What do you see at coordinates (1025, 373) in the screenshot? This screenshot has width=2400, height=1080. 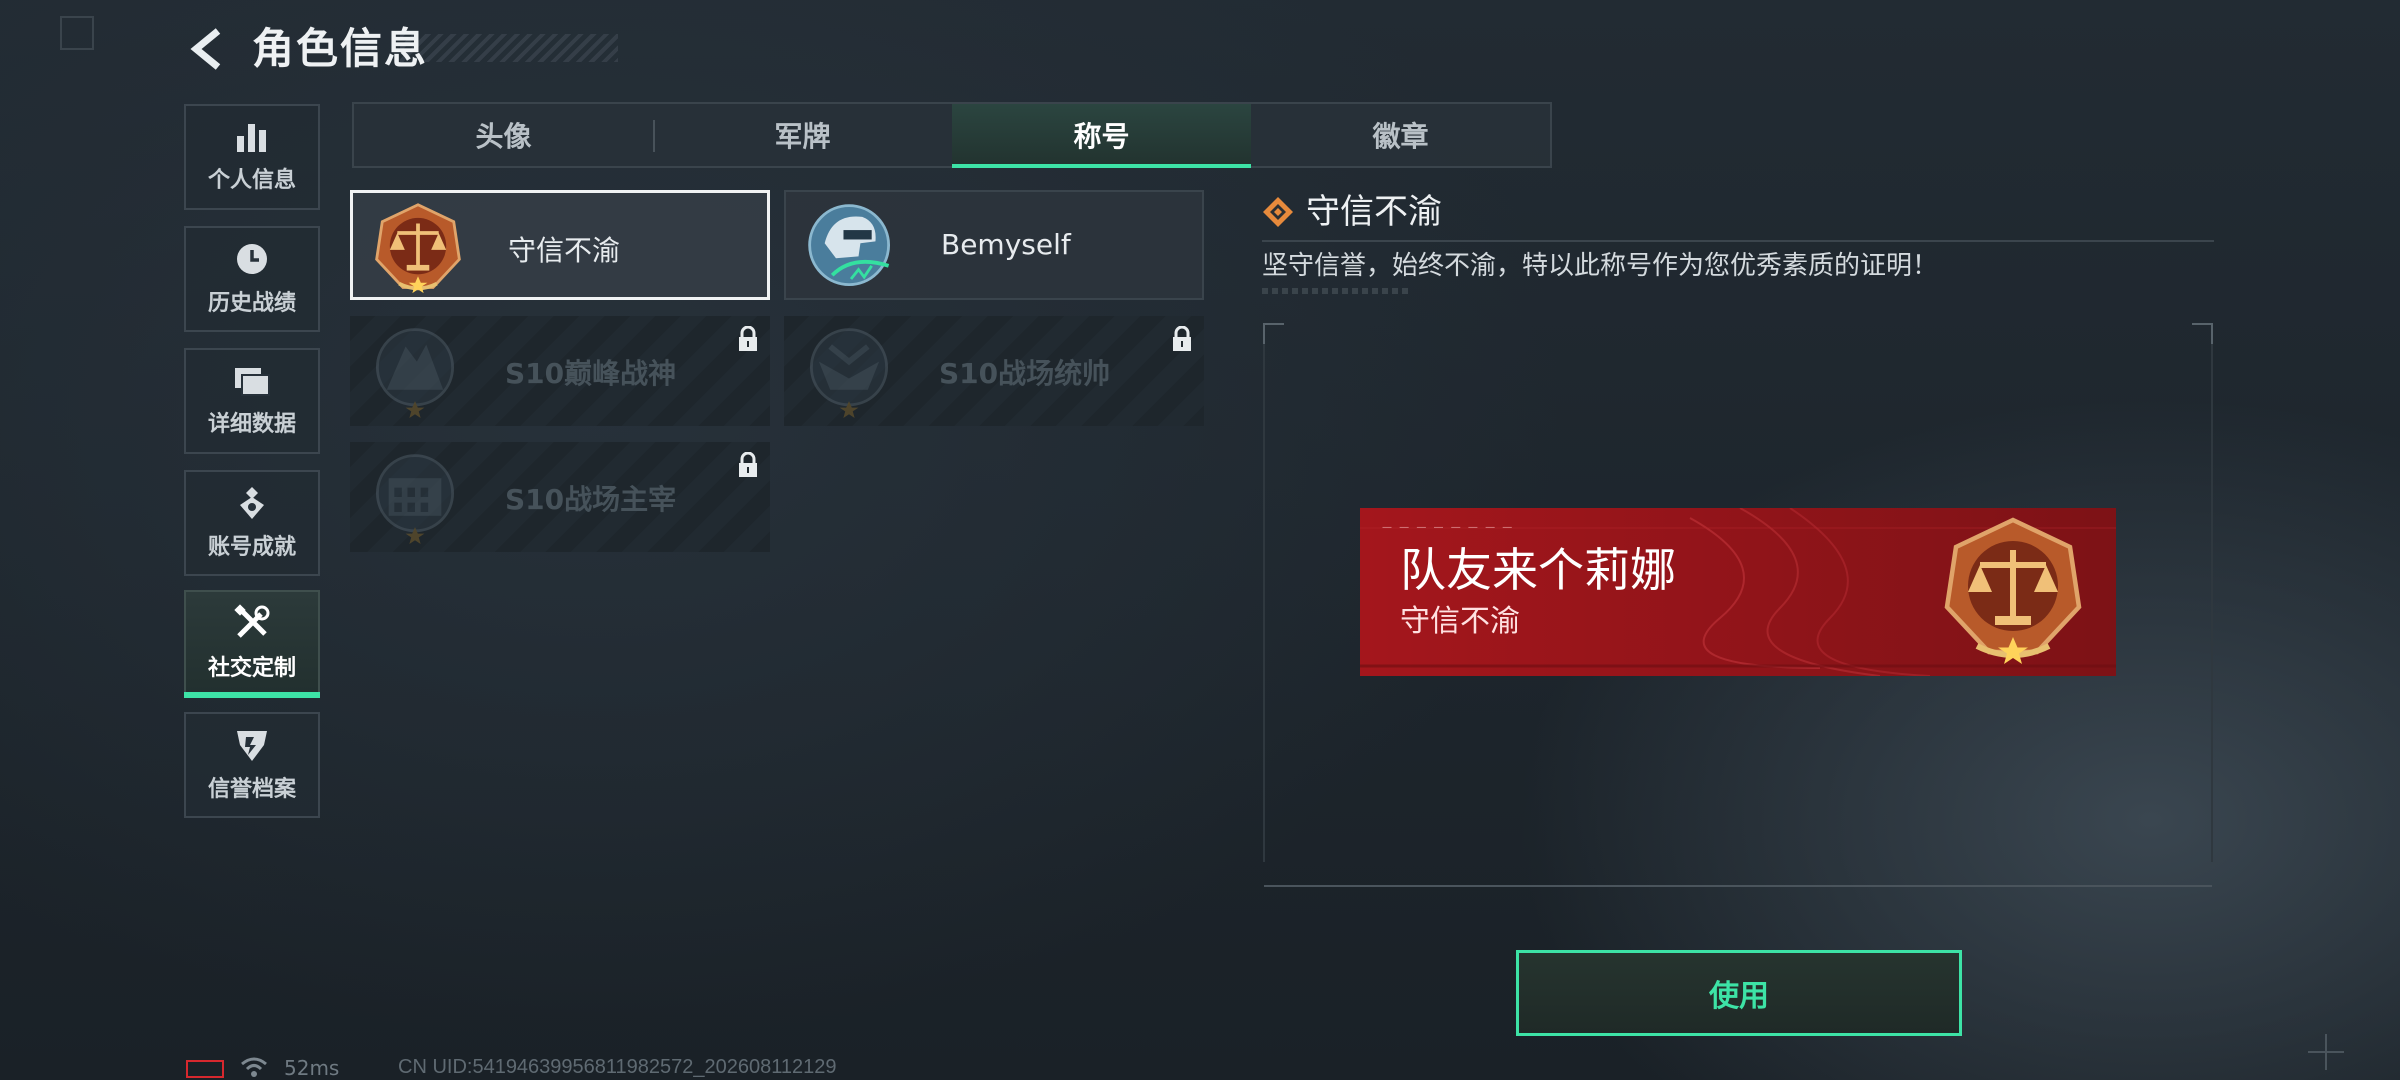 I see `title-card-name: S10战场统帅` at bounding box center [1025, 373].